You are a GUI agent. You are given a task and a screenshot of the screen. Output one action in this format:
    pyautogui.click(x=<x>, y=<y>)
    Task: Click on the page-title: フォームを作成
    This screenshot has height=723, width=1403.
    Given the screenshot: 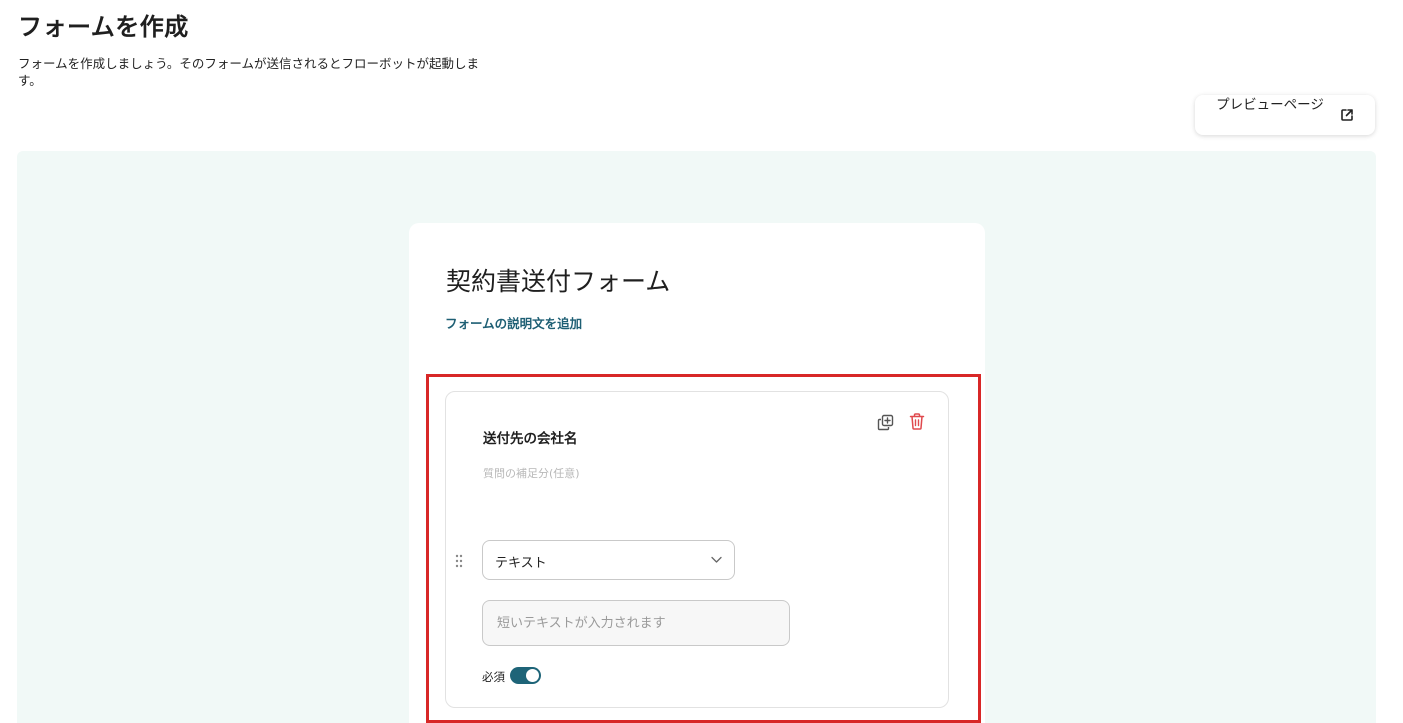 What is the action you would take?
    pyautogui.click(x=103, y=27)
    